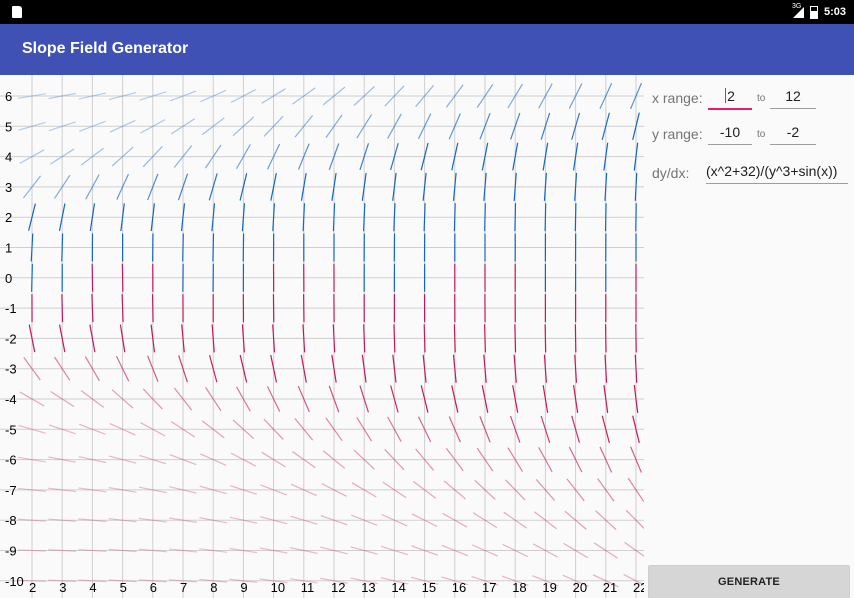 Image resolution: width=854 pixels, height=598 pixels. I want to click on y-range-to-label: to, so click(761, 134).